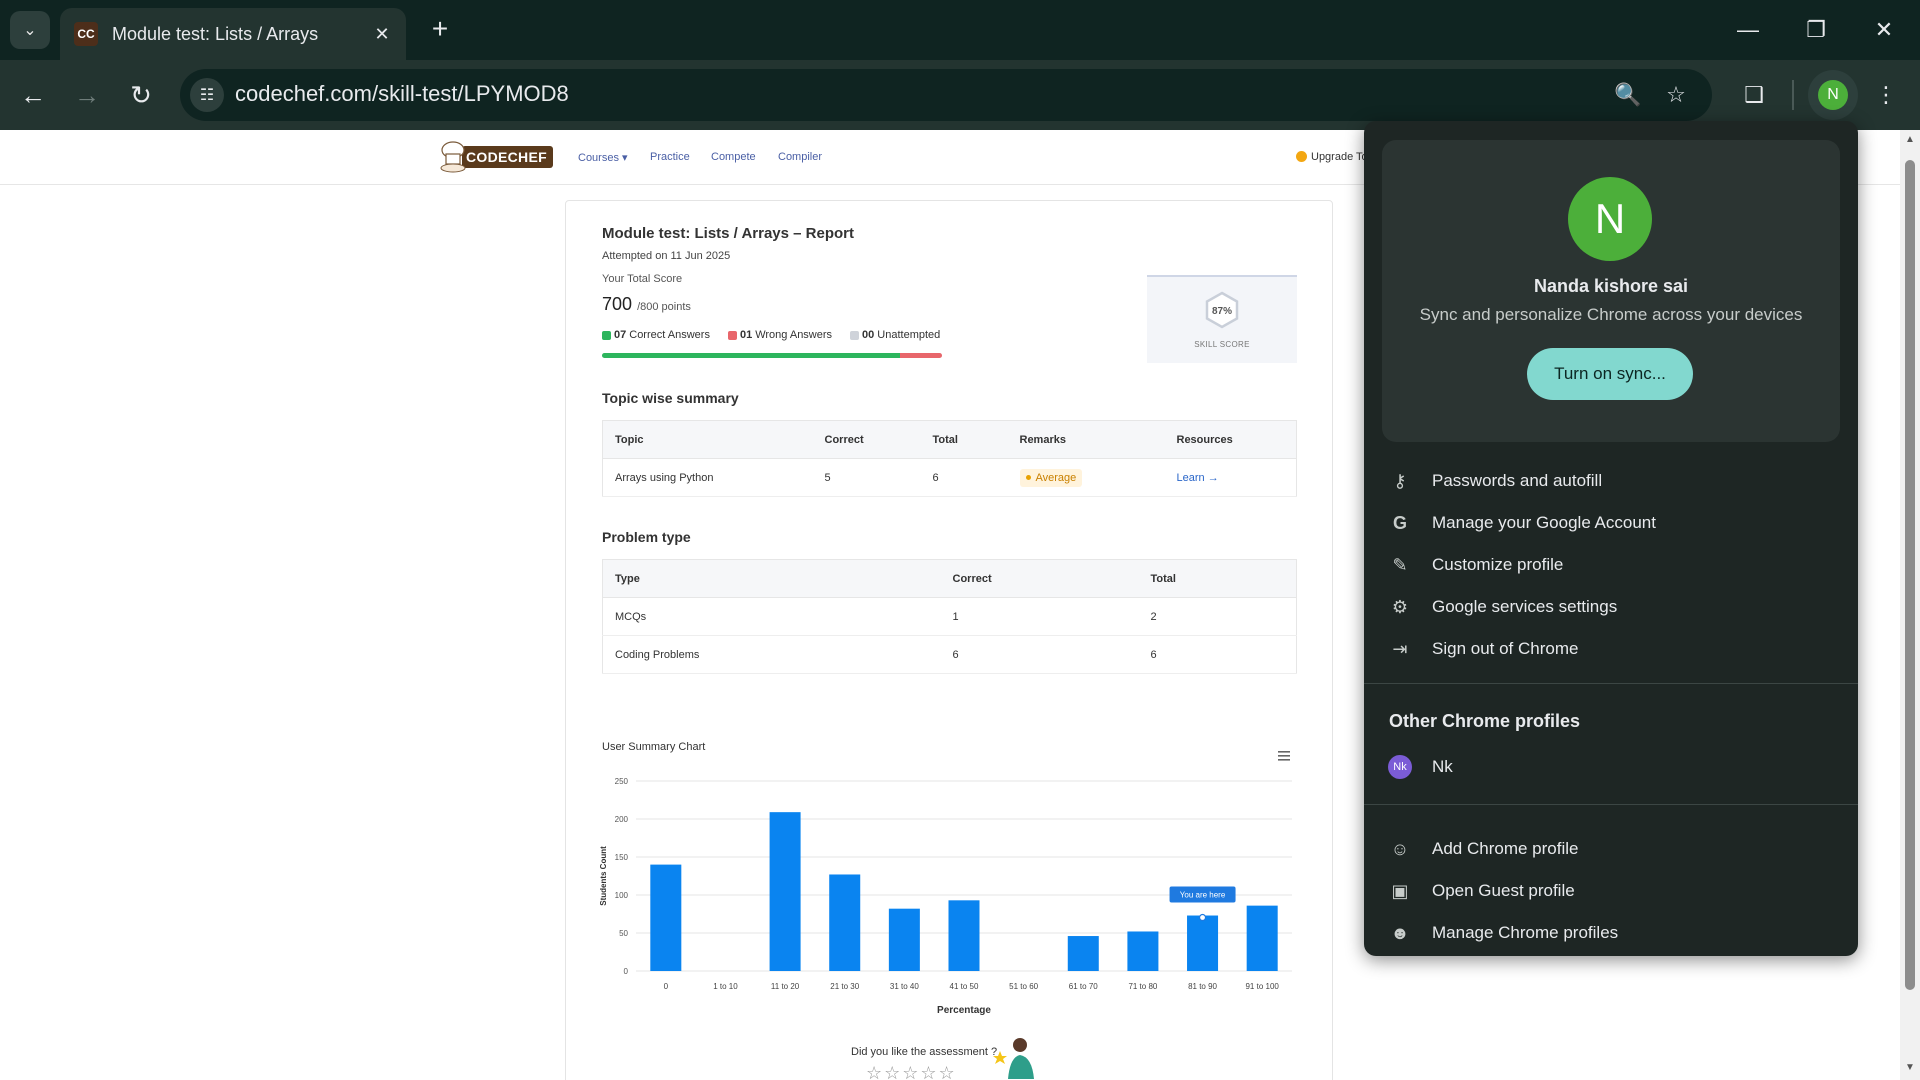  I want to click on col-total: Total, so click(1217, 578).